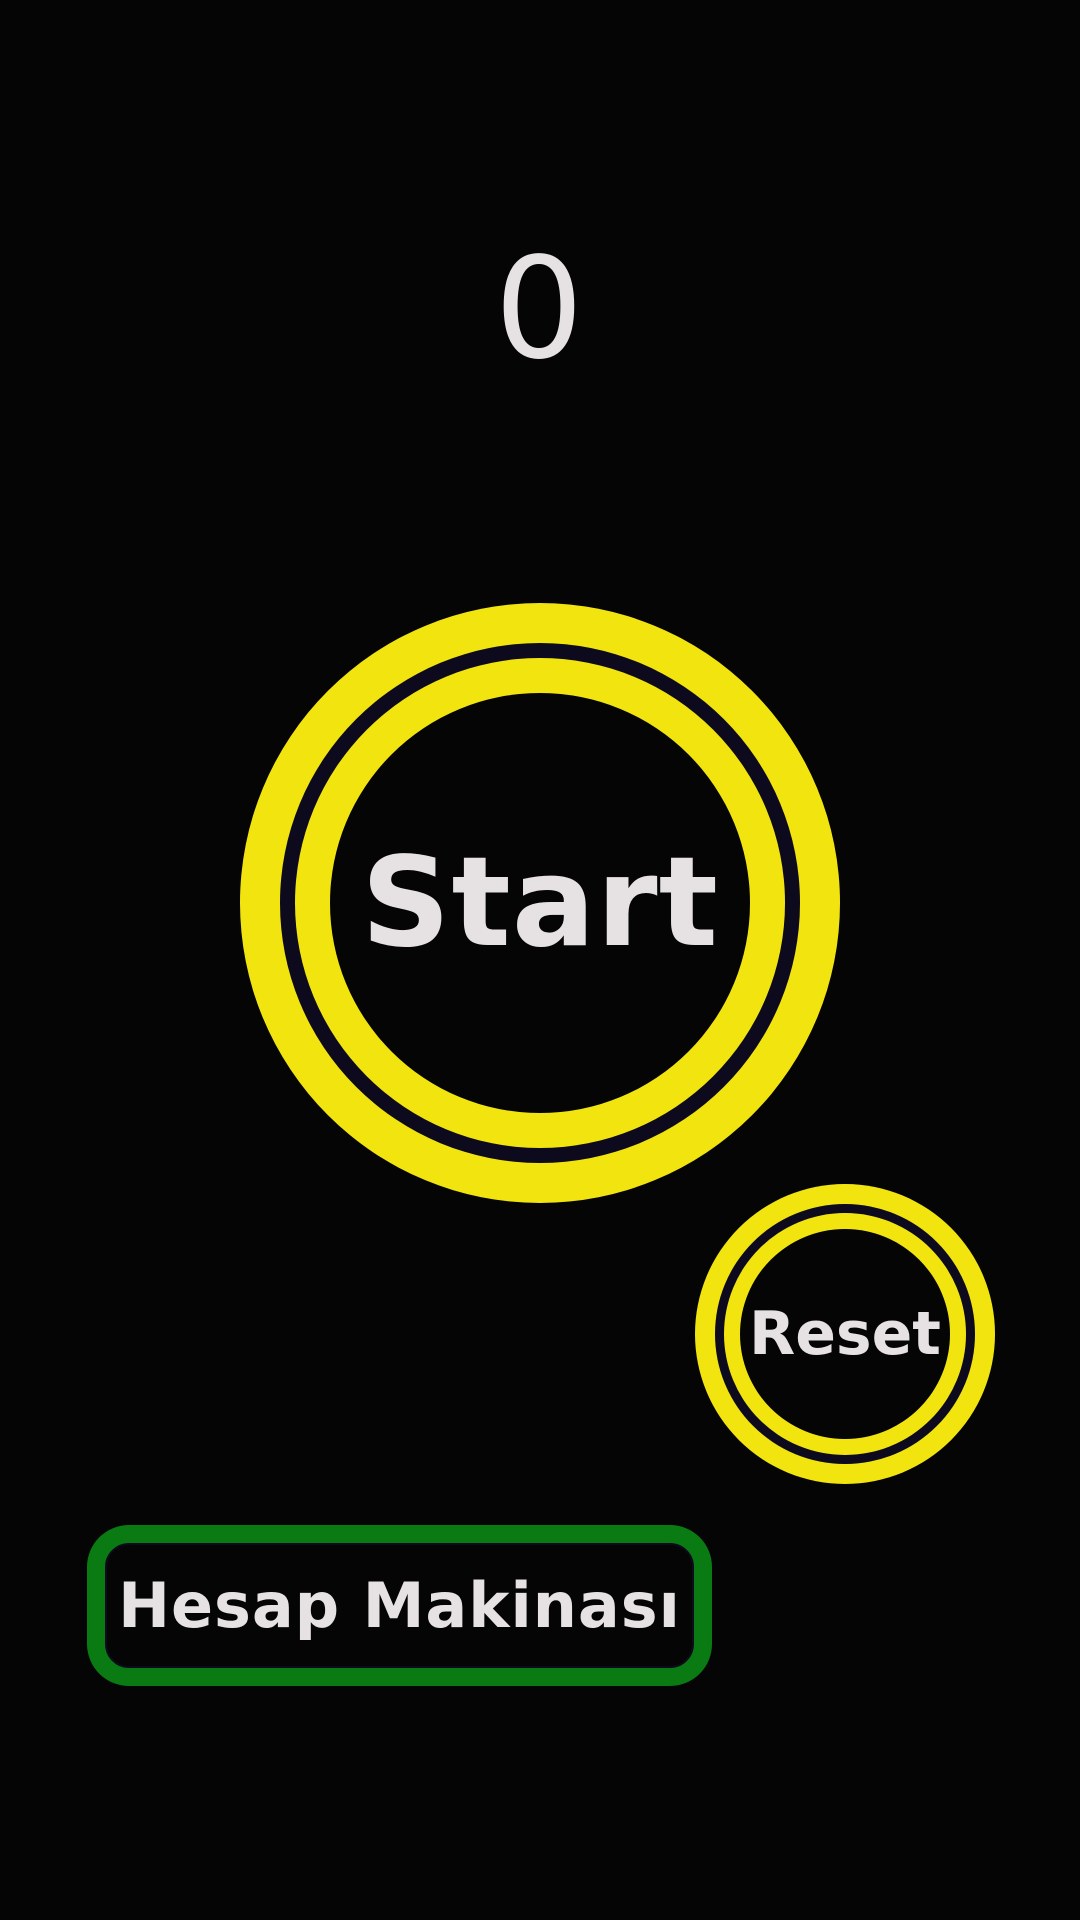  I want to click on start-button-label: Start, so click(540, 903).